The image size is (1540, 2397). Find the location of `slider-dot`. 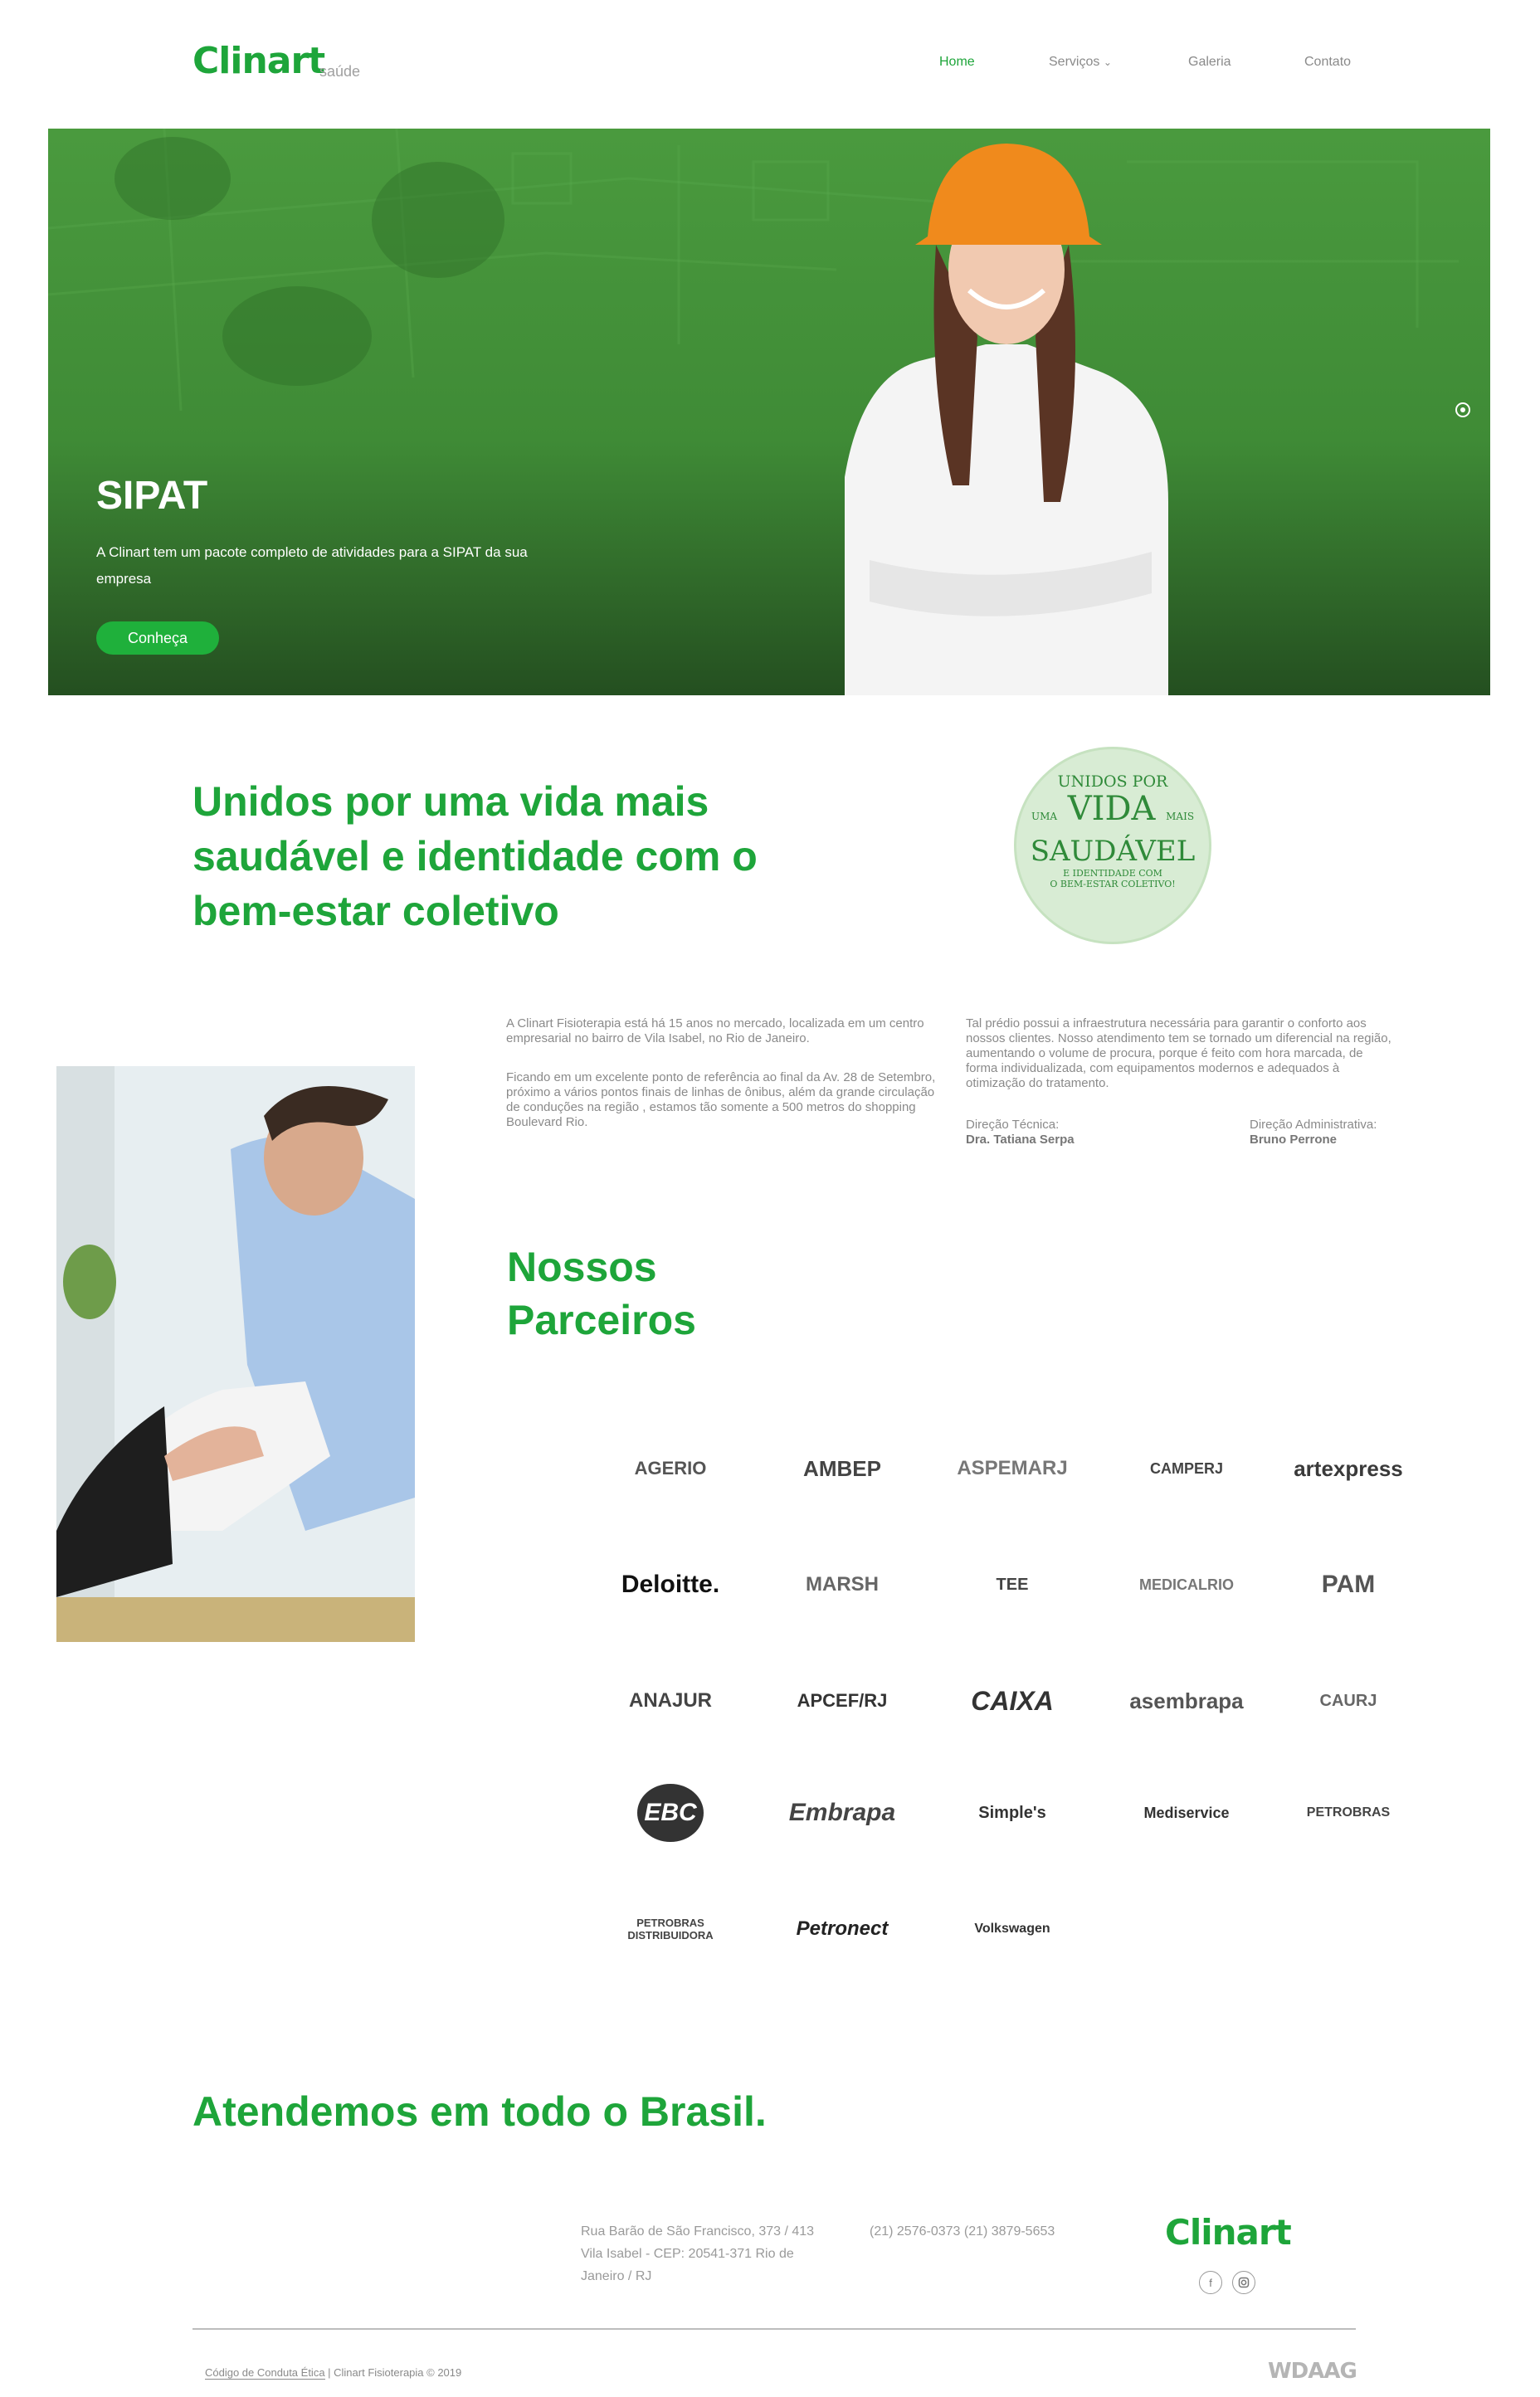

slider-dot is located at coordinates (1462, 409).